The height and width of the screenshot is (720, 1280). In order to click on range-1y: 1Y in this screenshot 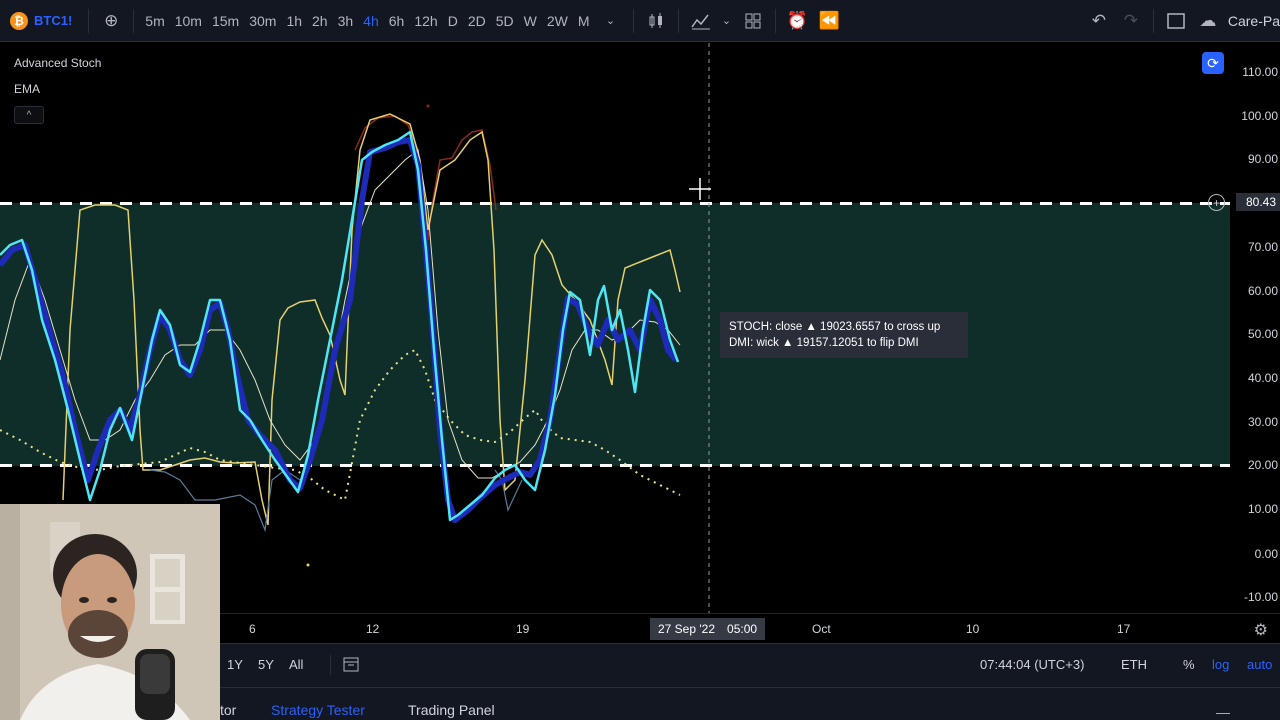, I will do `click(235, 664)`.